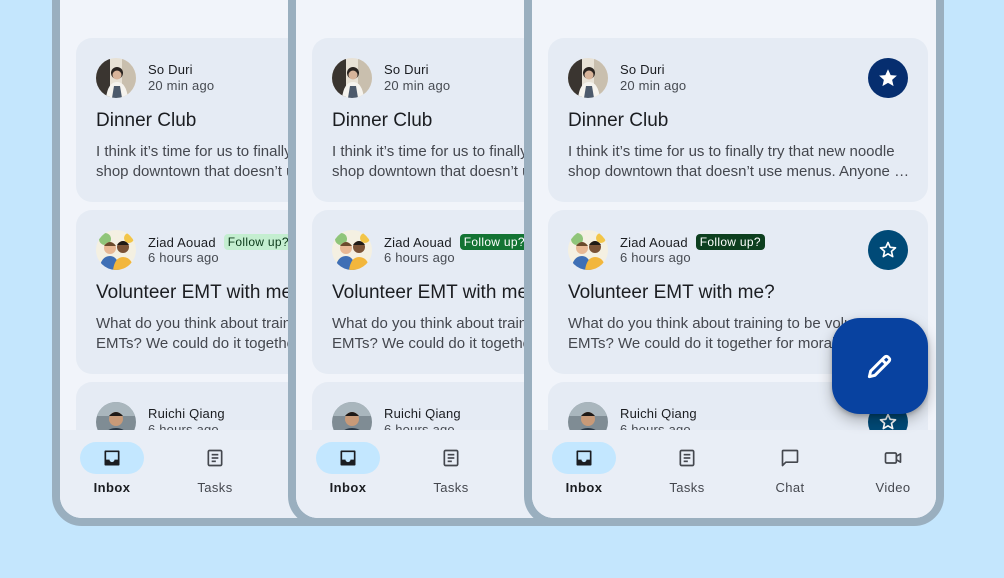 This screenshot has width=1004, height=578. I want to click on edit-pencil-icon, so click(879, 366).